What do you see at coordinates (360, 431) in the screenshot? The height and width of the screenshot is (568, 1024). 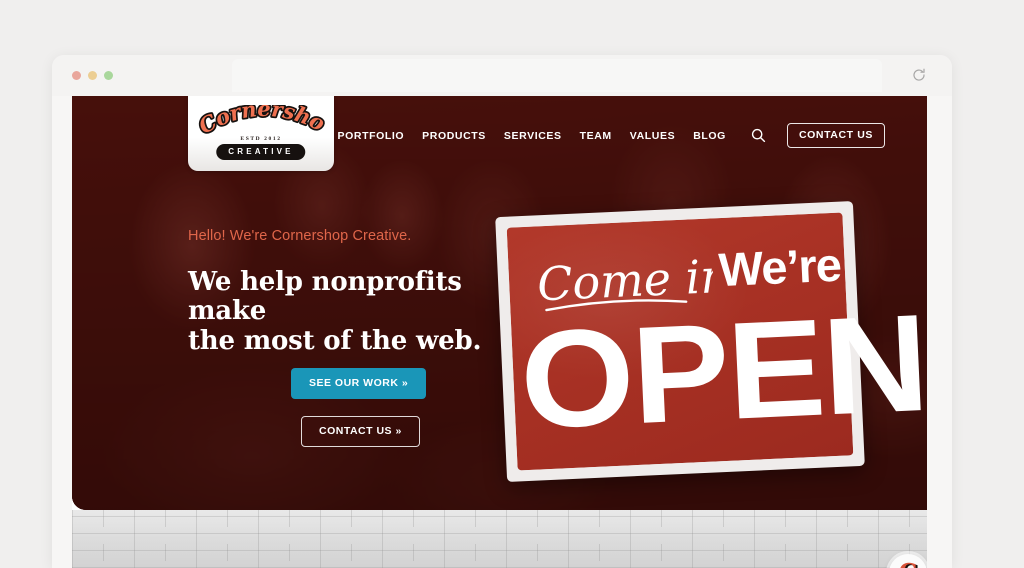 I see `hero-contact-us-button: CONTACT US »` at bounding box center [360, 431].